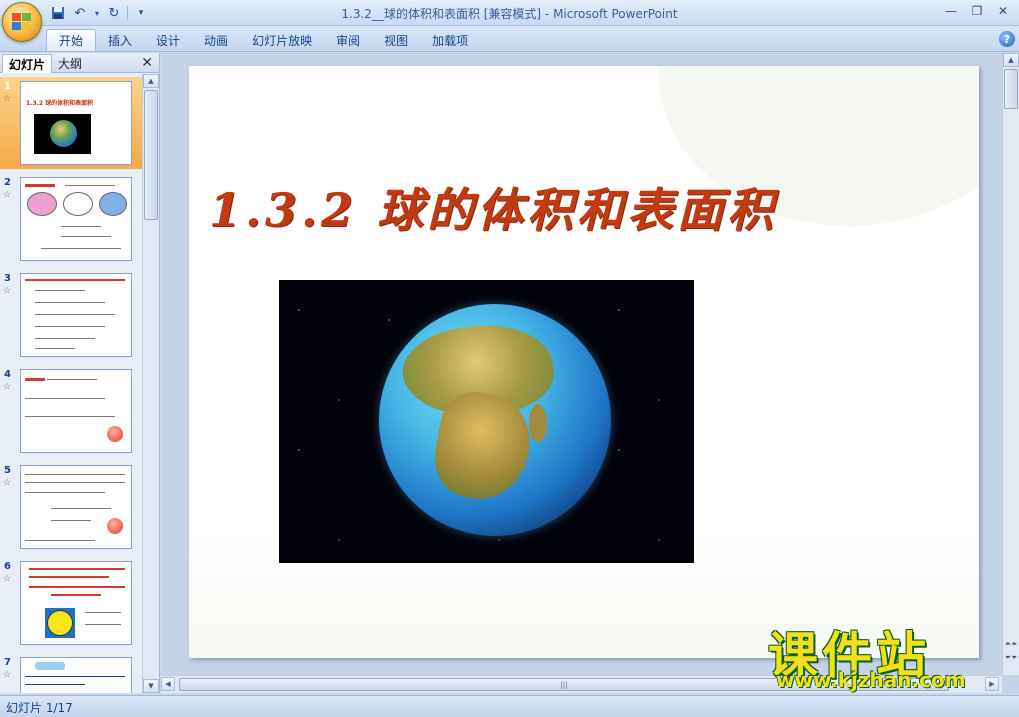  What do you see at coordinates (7, 470) in the screenshot?
I see `slide-number: 5` at bounding box center [7, 470].